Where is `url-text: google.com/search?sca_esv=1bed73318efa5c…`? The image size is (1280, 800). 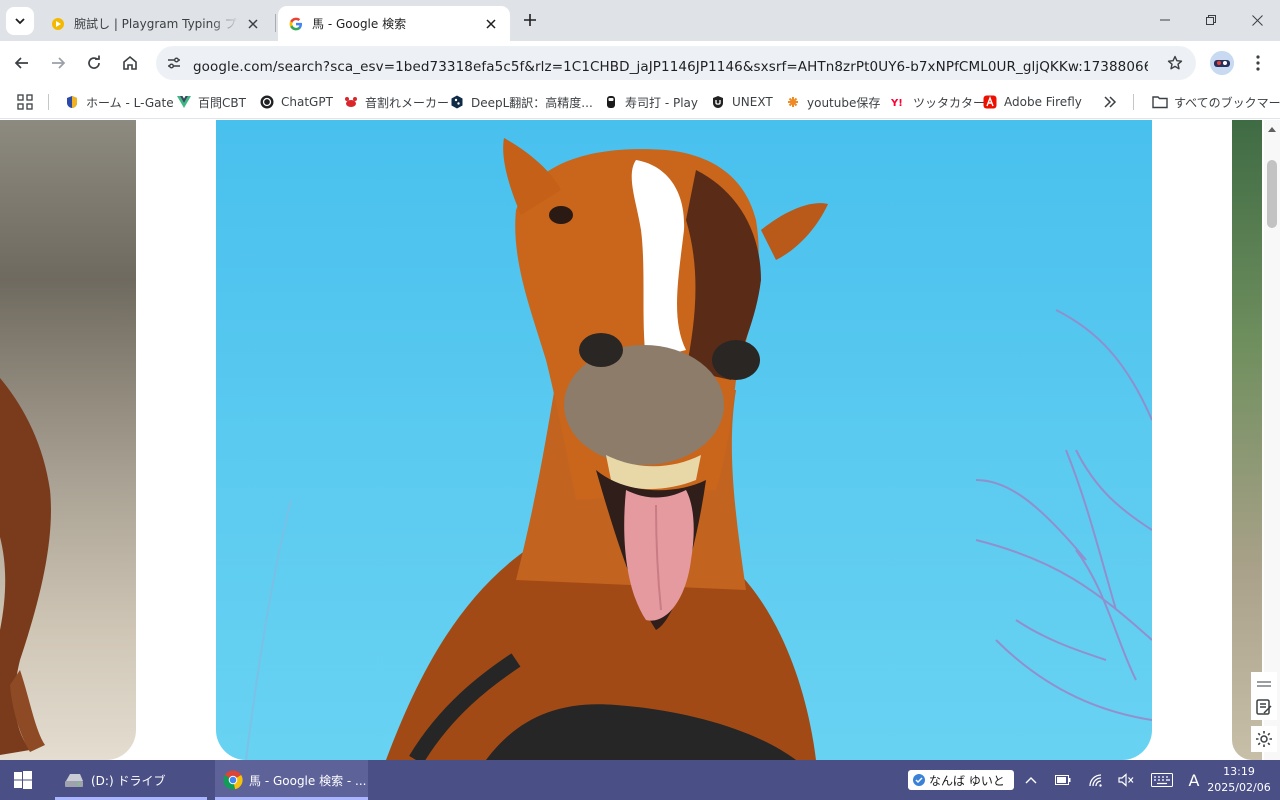
url-text: google.com/search?sca_esv=1bed73318efa5c… is located at coordinates (670, 65).